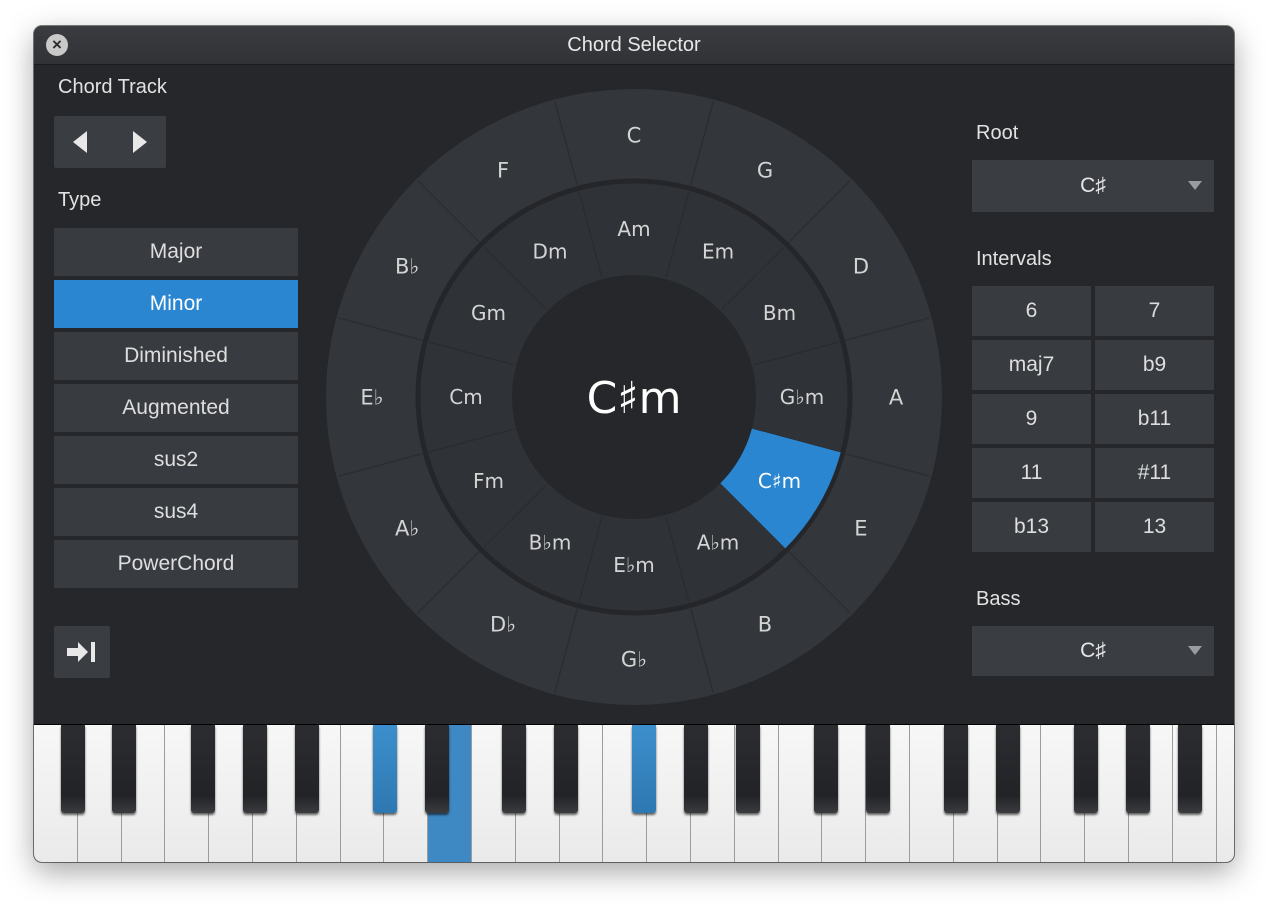 The height and width of the screenshot is (906, 1268). I want to click on chord-track-label: Chord Track, so click(112, 87).